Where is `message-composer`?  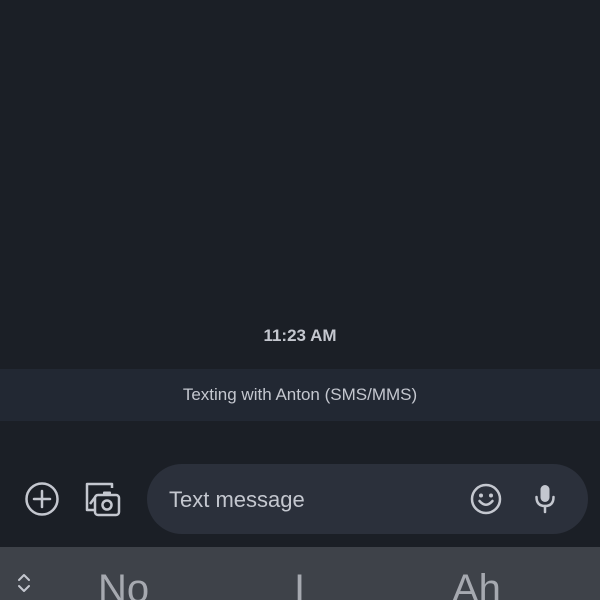
message-composer is located at coordinates (300, 499).